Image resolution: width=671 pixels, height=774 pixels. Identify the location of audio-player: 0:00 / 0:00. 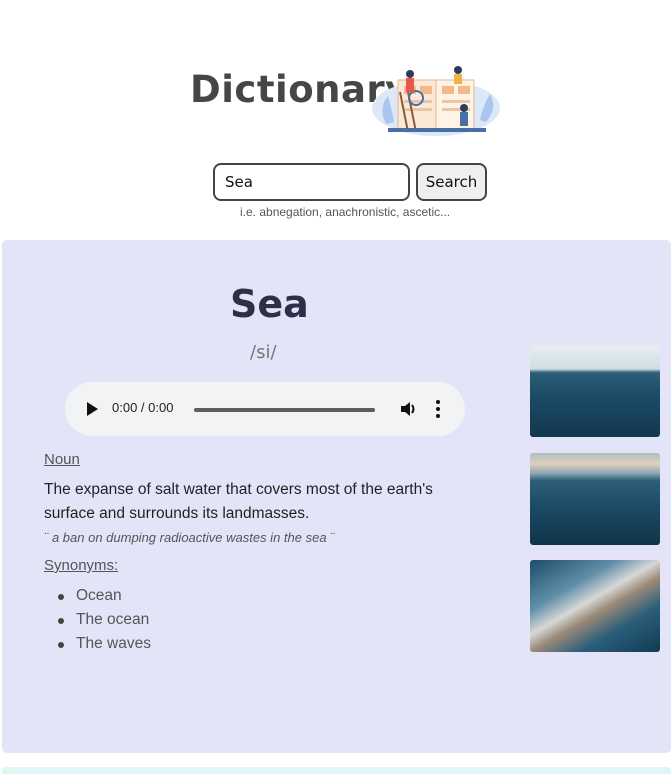
(265, 409).